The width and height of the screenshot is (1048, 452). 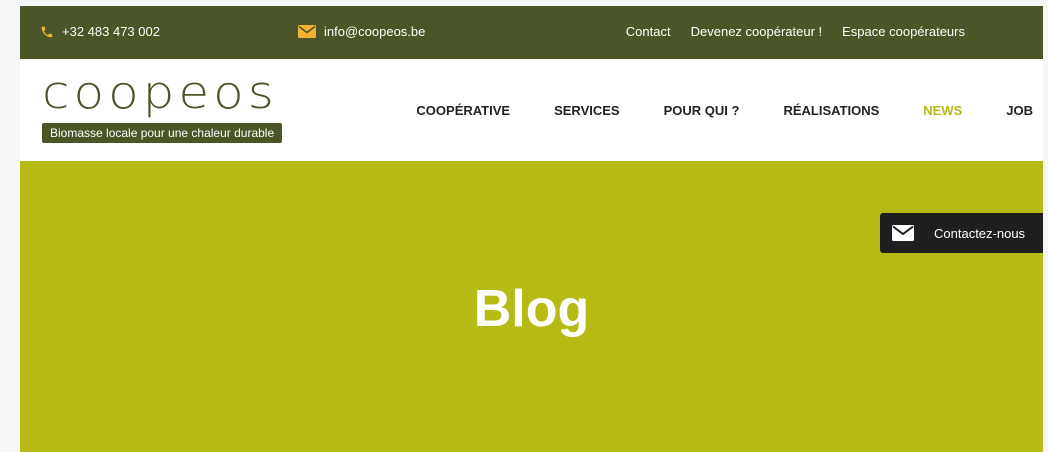 I want to click on nav-item-news: NEWS, so click(x=942, y=110).